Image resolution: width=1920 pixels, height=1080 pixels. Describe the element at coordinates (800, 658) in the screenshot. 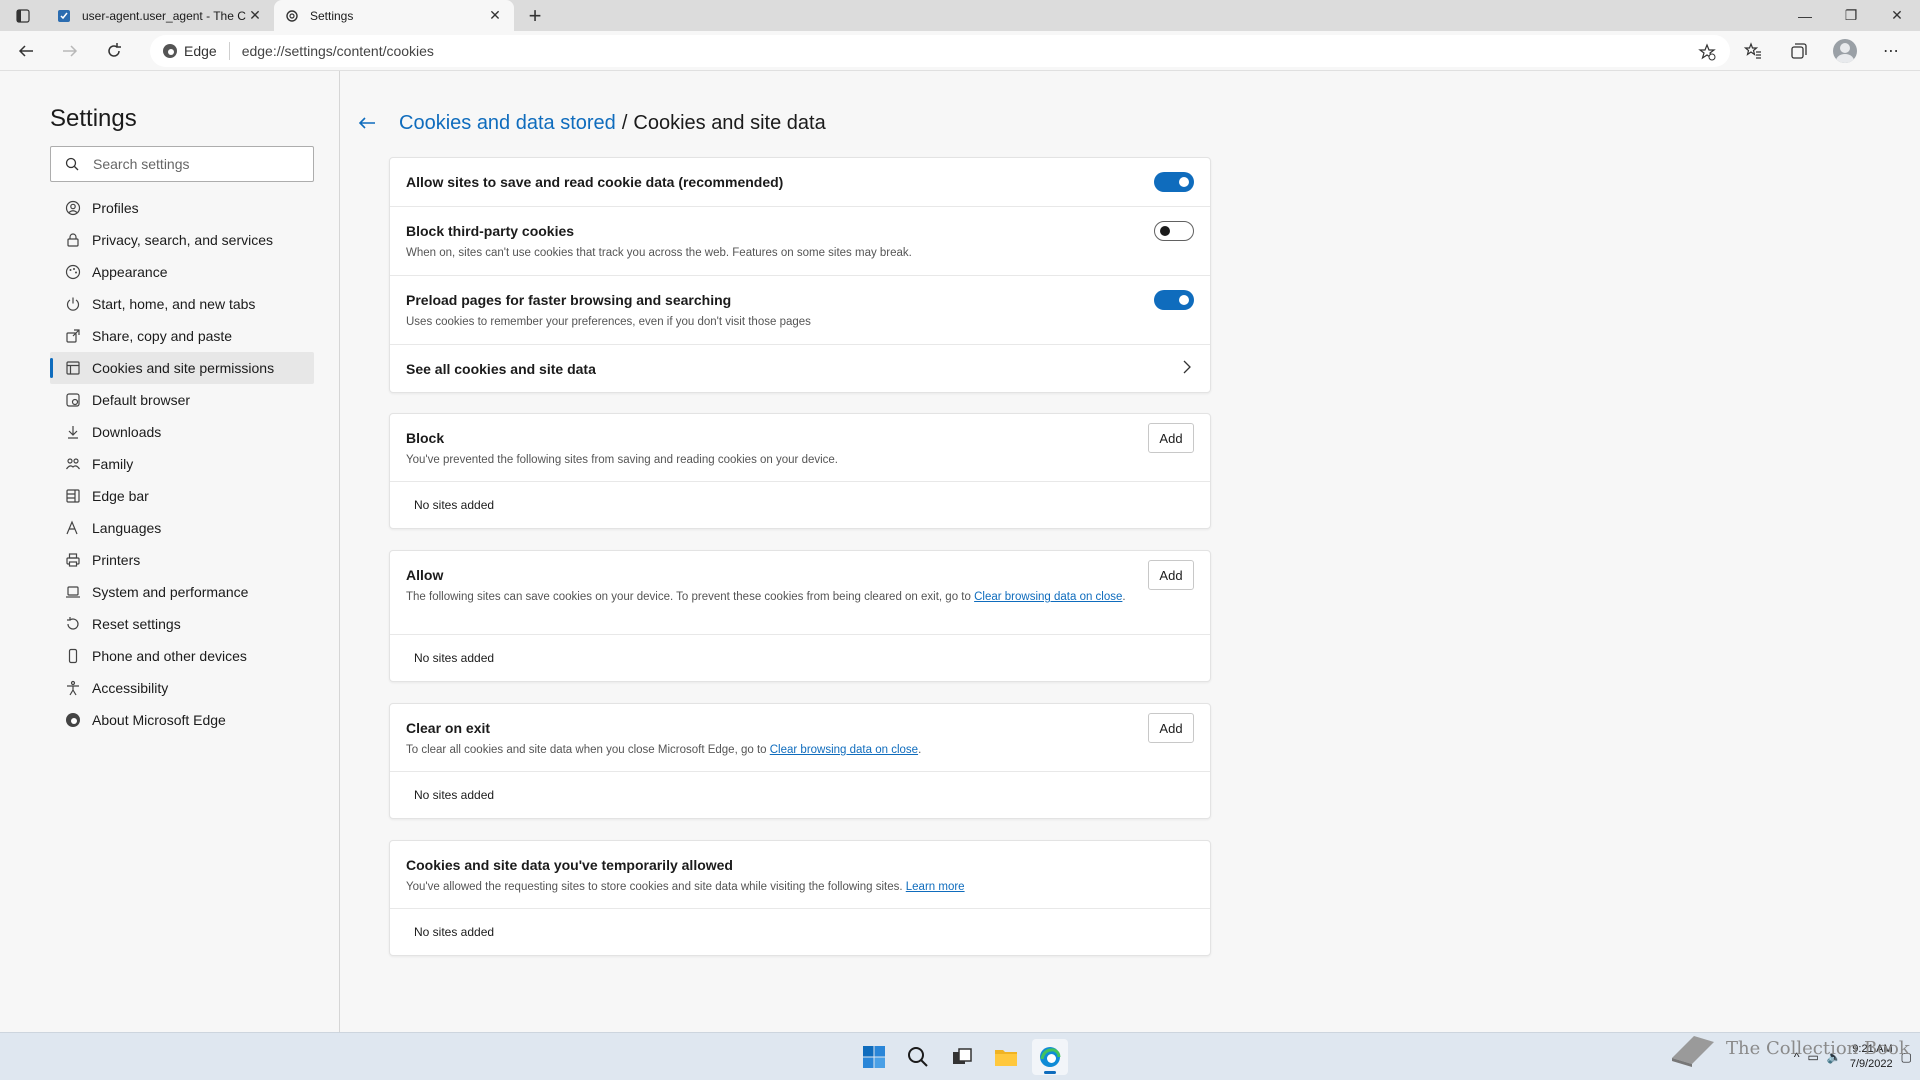

I see `allow-empty-row: No sites added` at that location.